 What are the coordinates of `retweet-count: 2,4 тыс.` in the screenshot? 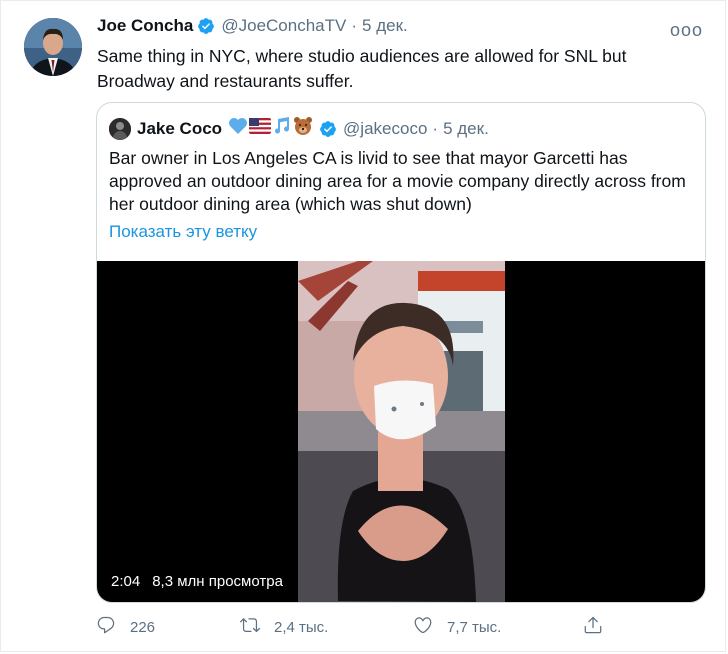 It's located at (301, 627).